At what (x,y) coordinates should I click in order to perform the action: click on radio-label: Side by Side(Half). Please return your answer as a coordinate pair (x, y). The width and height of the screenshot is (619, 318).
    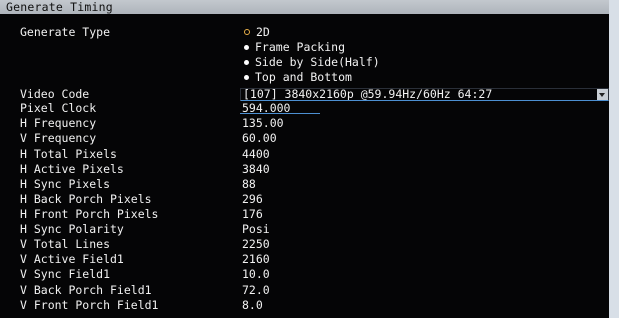
    Looking at the image, I should click on (317, 62).